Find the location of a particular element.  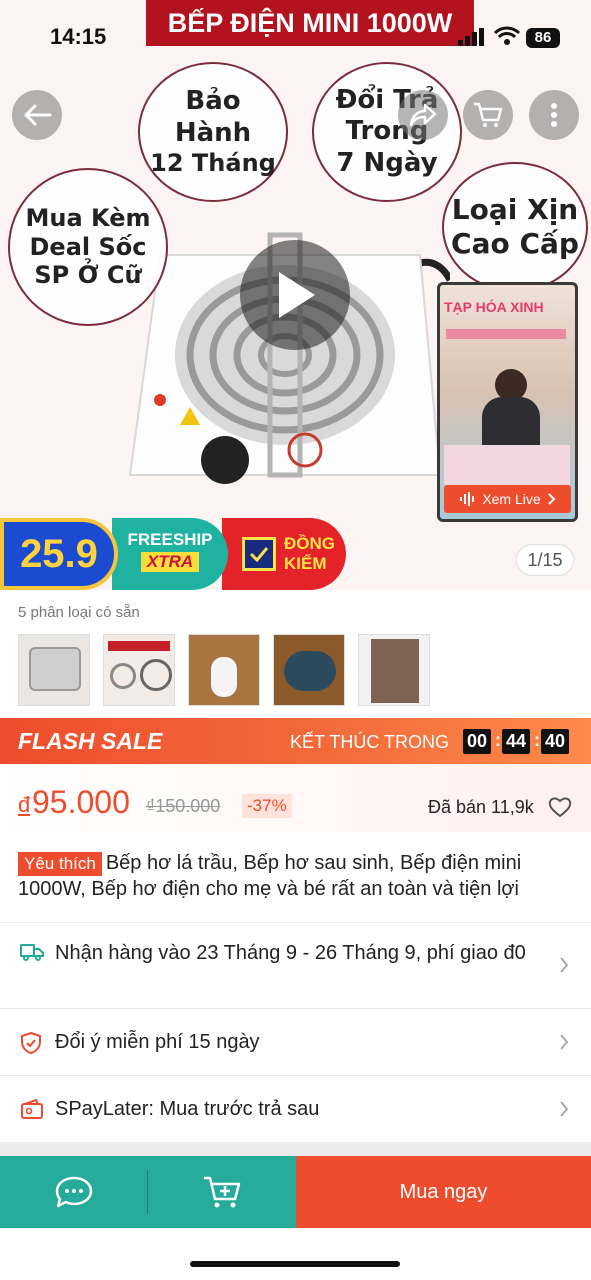

currency-symbol: đ is located at coordinates (24, 804).